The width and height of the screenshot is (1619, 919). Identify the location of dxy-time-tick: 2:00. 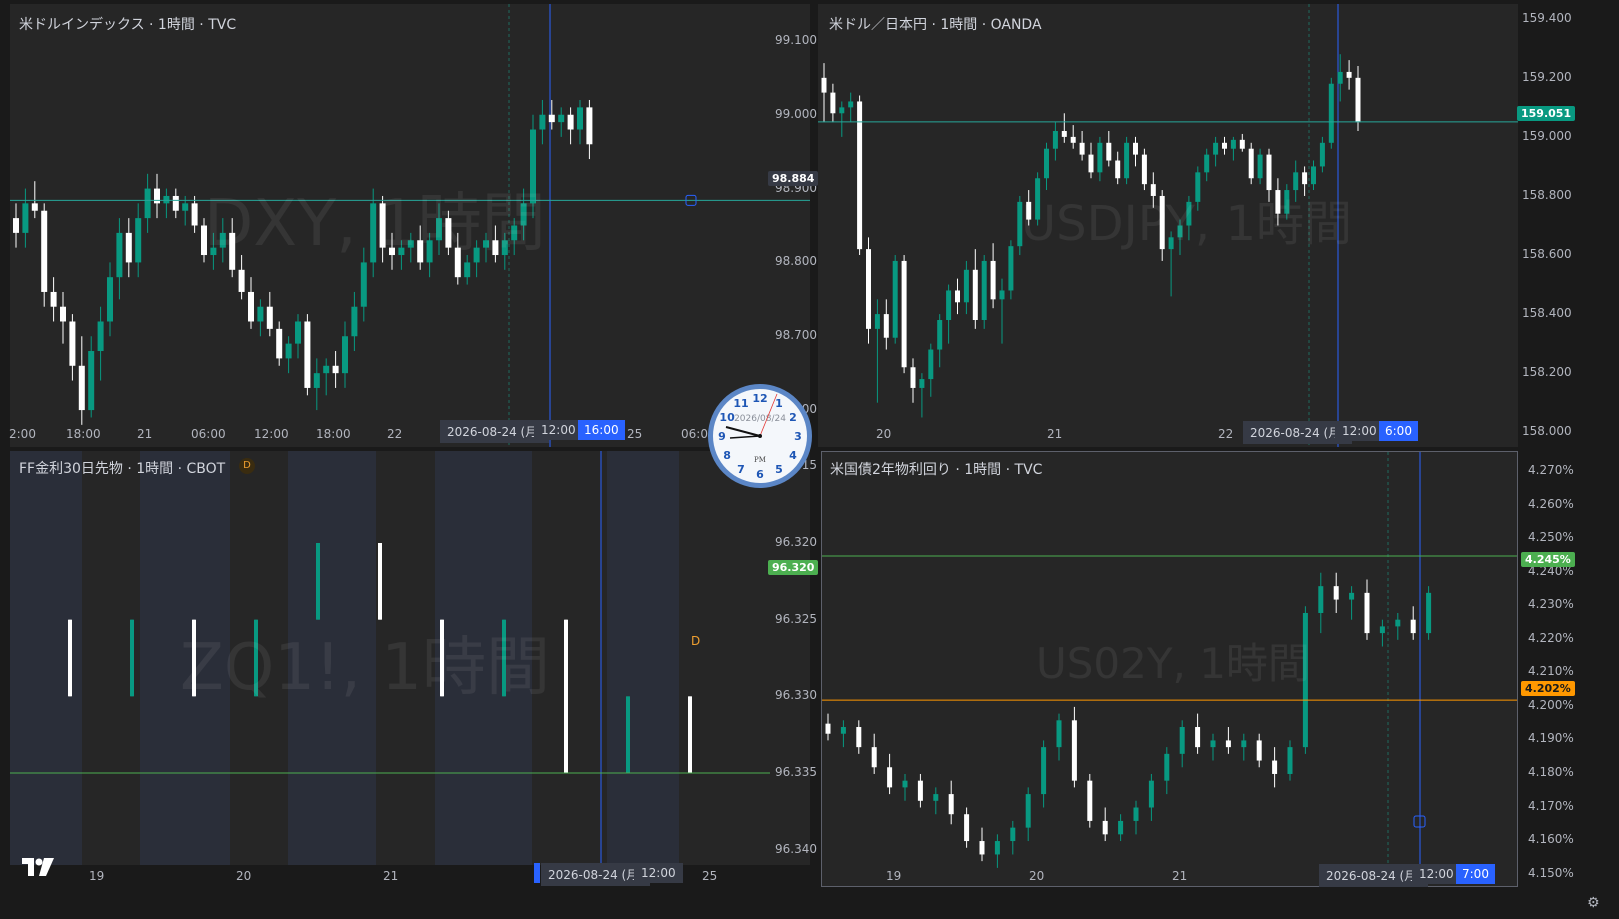
(22, 434).